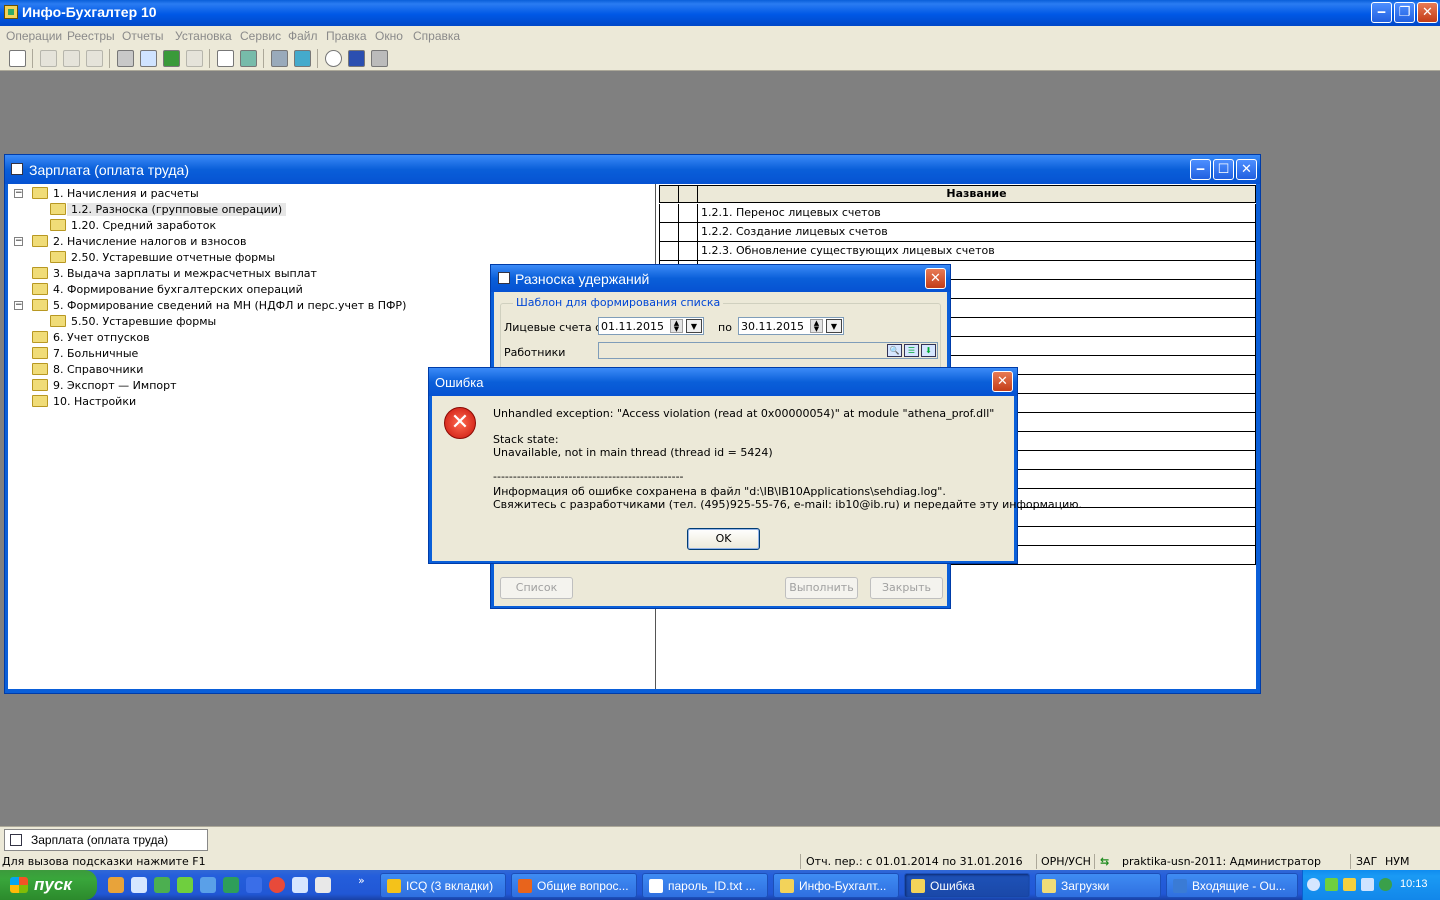 The image size is (1440, 900). I want to click on taskbar-button: ICQ (3 вкладки), so click(443, 885).